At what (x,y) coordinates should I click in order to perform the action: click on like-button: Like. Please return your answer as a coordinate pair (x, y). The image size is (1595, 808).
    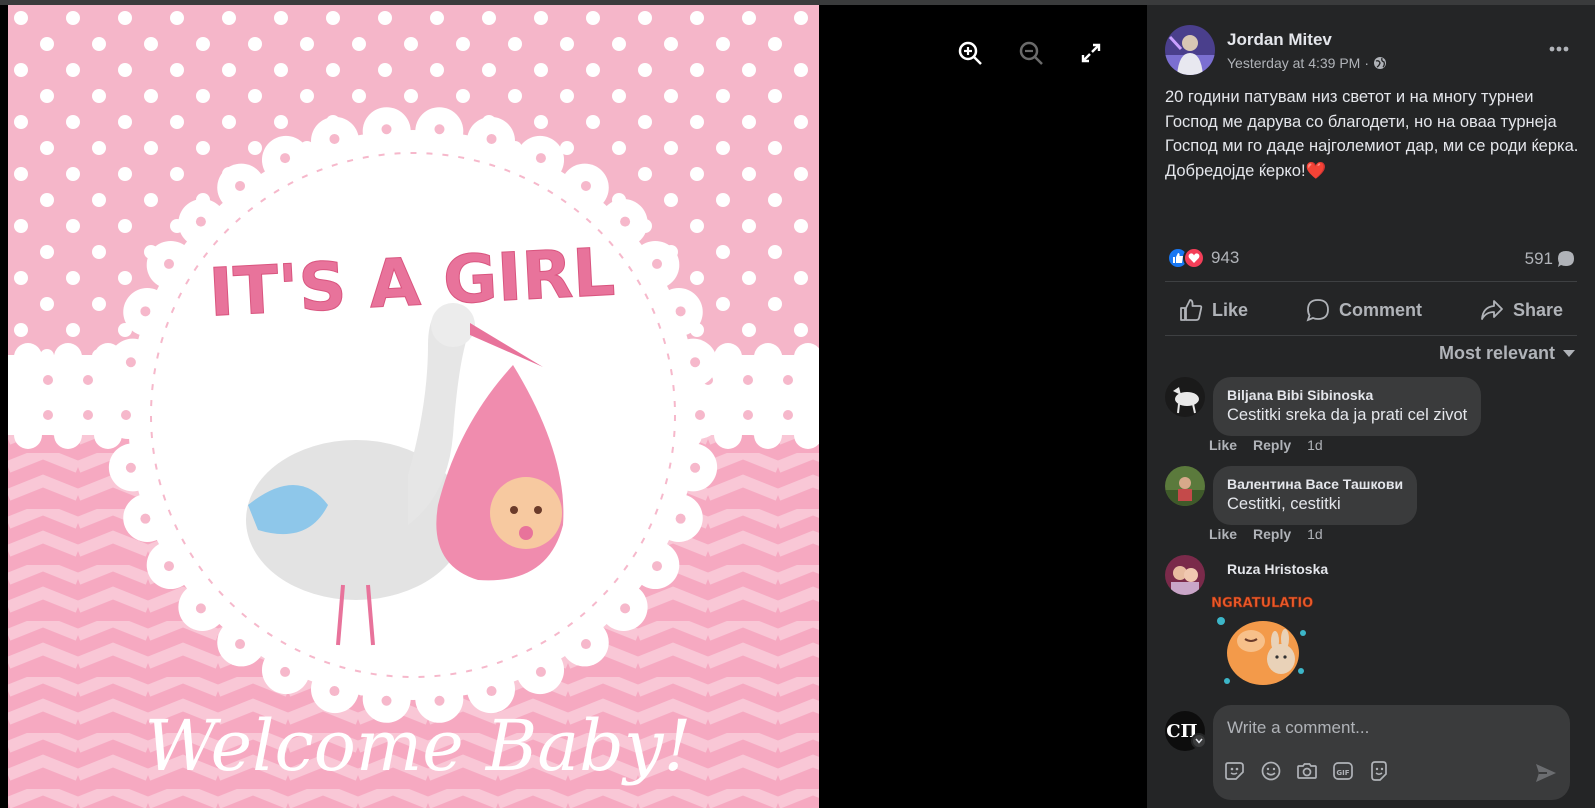
    Looking at the image, I should click on (1213, 310).